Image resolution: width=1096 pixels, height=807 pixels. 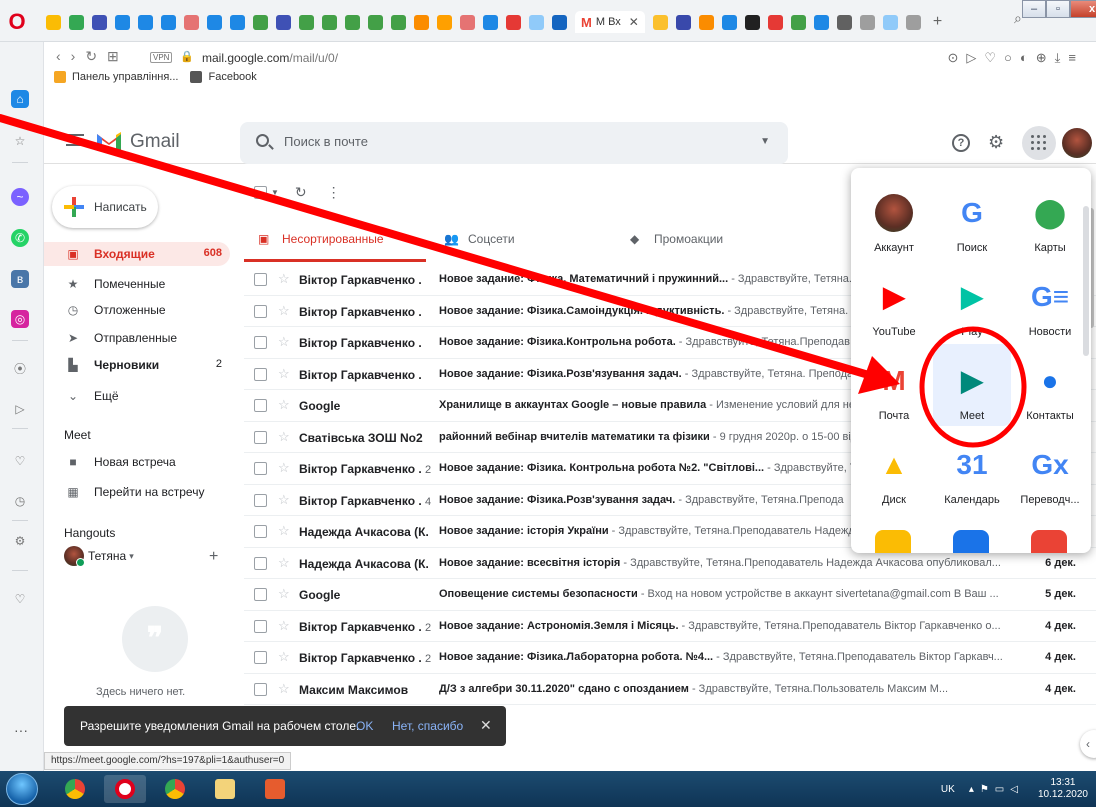 What do you see at coordinates (20, 99) in the screenshot?
I see `home-icon: ⌂` at bounding box center [20, 99].